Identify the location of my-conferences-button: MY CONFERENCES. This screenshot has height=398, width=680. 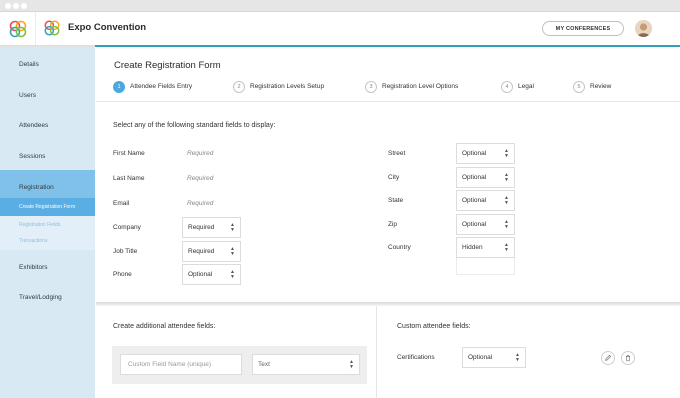
(583, 28).